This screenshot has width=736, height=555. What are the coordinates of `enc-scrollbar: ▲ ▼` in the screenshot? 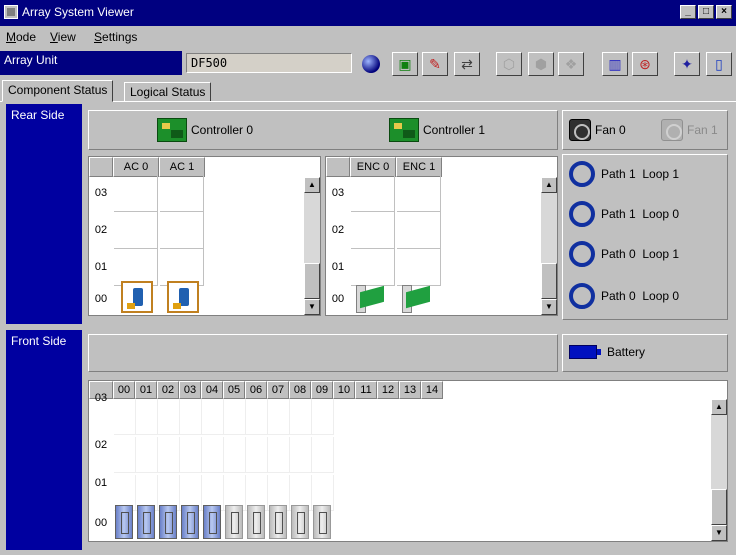 It's located at (549, 246).